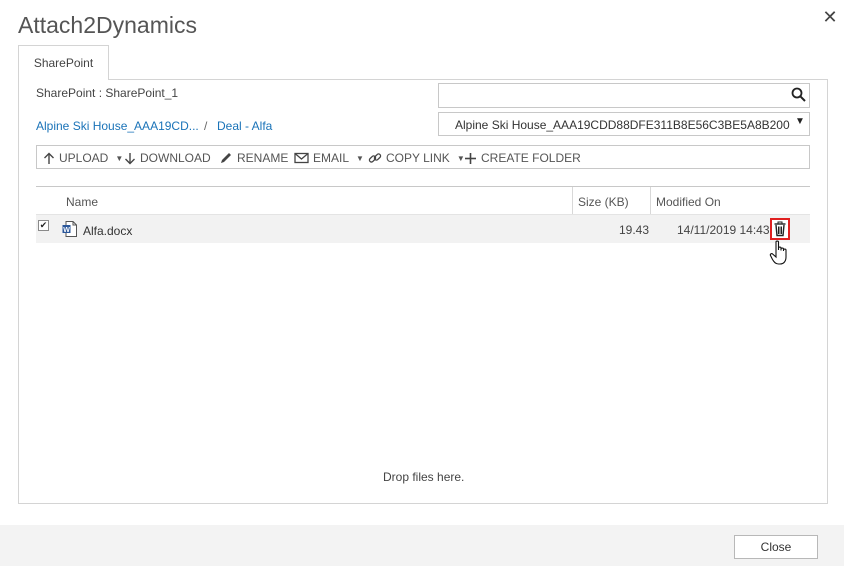 Image resolution: width=844 pixels, height=566 pixels. I want to click on word-document-icon: W, so click(70, 229).